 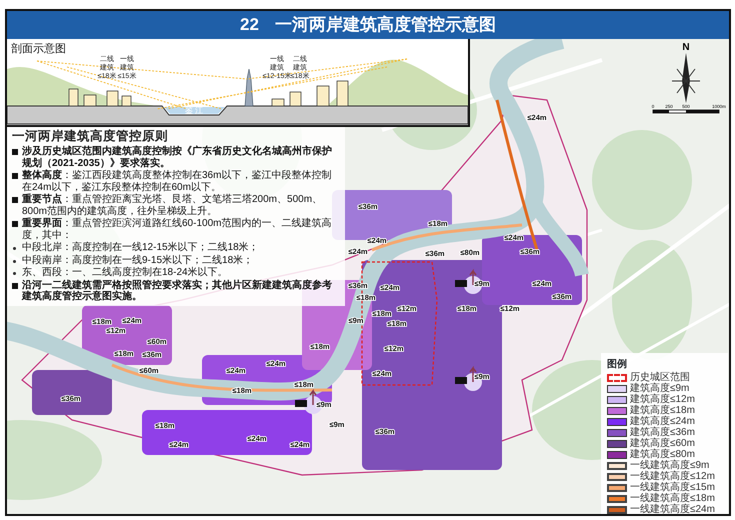 What do you see at coordinates (662, 421) in the screenshot?
I see `legend-label: 建筑高度≤24m` at bounding box center [662, 421].